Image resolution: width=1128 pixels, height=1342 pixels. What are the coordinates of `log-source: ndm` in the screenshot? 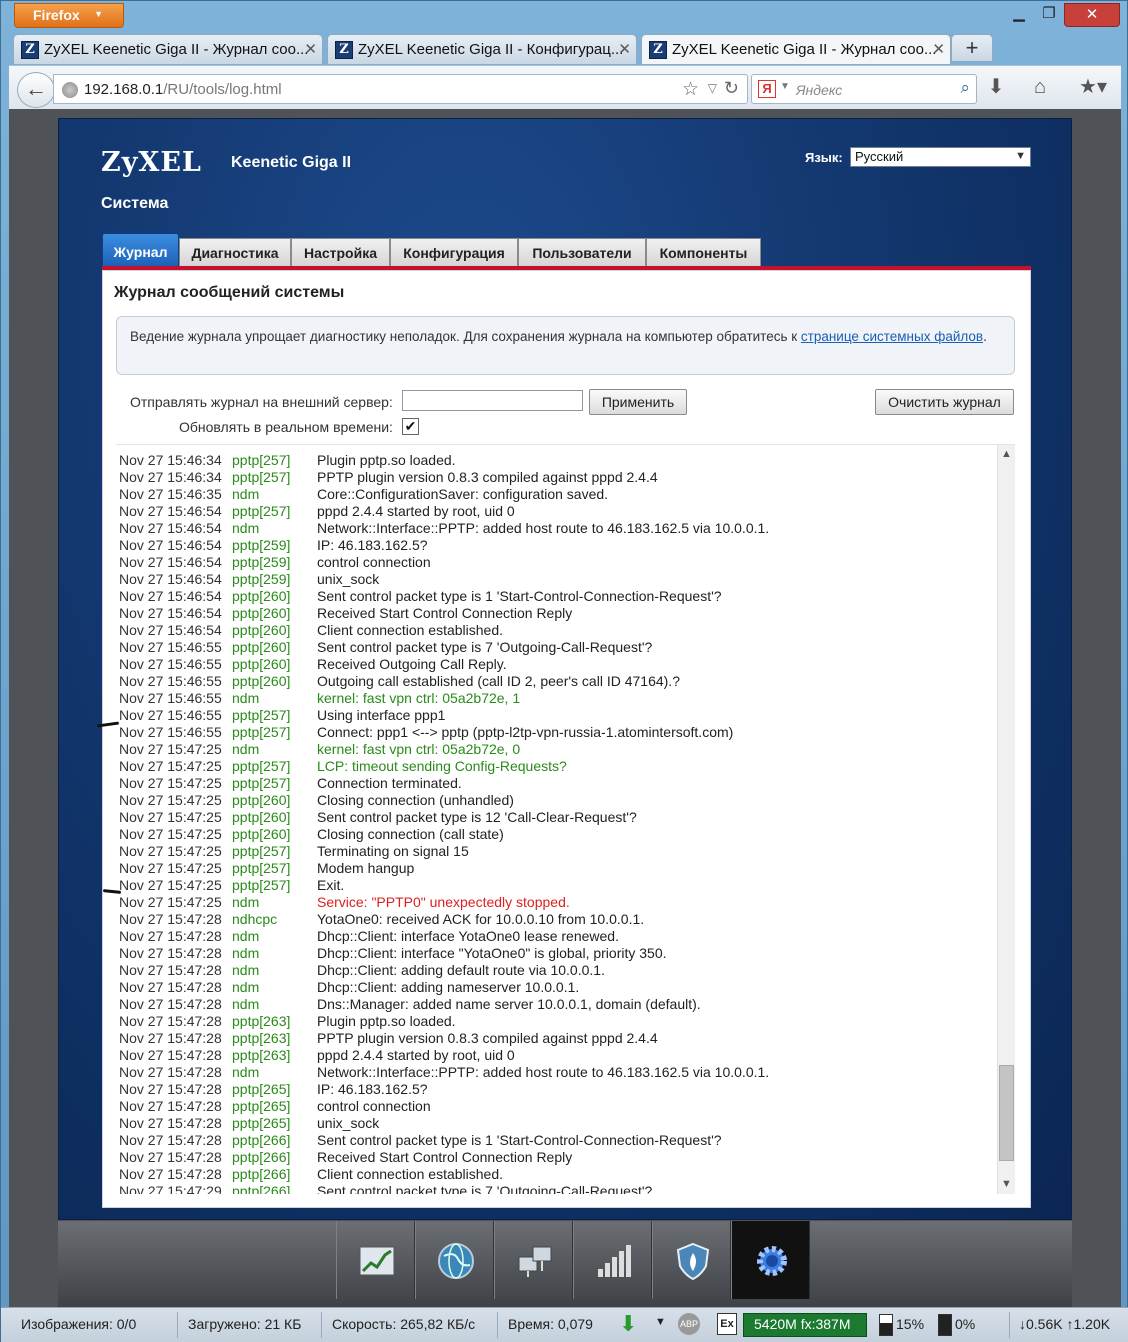 It's located at (246, 698).